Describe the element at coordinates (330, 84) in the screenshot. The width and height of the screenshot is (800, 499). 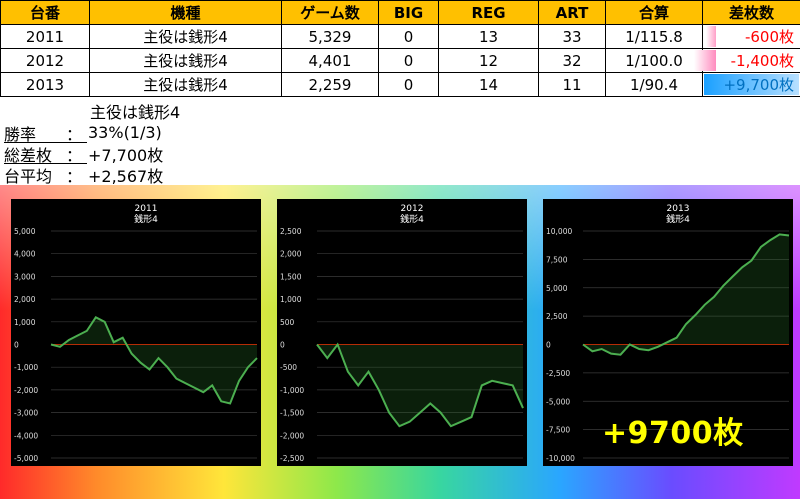
I see `cell-games: 2,259` at that location.